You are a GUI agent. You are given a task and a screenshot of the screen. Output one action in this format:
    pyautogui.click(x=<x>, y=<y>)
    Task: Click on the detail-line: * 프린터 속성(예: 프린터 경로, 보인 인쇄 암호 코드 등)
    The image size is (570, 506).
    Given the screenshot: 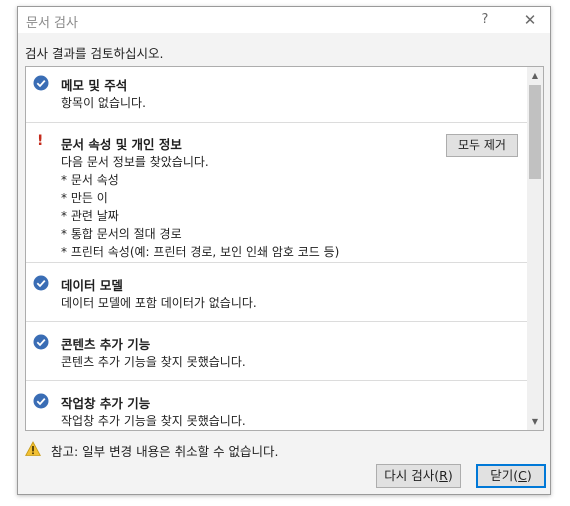 What is the action you would take?
    pyautogui.click(x=200, y=252)
    